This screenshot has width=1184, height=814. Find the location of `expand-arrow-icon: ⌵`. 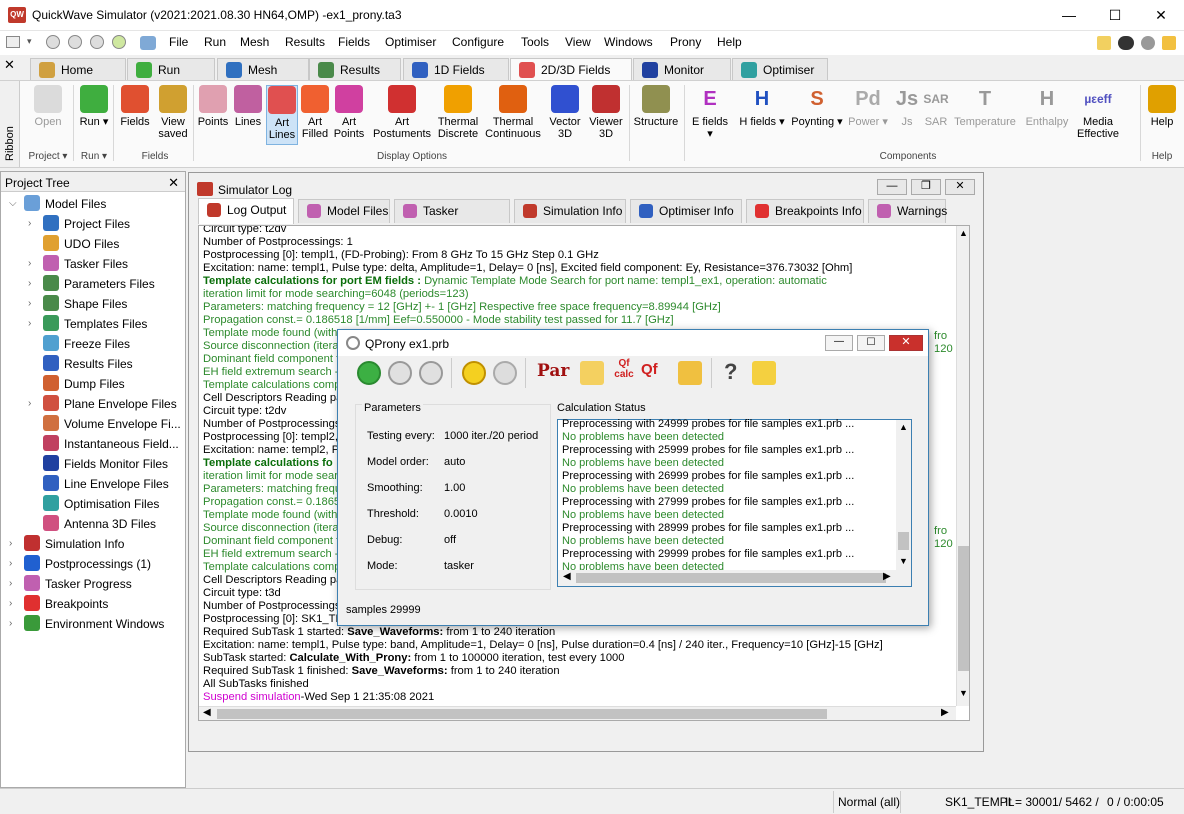

expand-arrow-icon: ⌵ is located at coordinates (13, 203).